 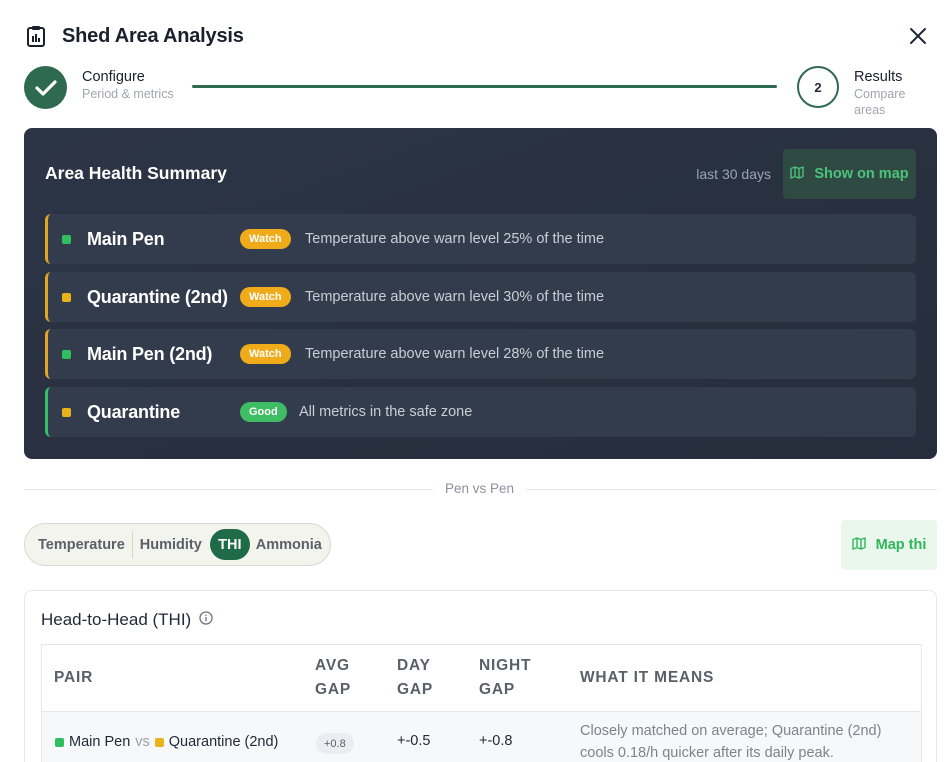 What do you see at coordinates (166, 742) in the screenshot?
I see `pair-cell: Main Pen vs Quarantine (2nd)` at bounding box center [166, 742].